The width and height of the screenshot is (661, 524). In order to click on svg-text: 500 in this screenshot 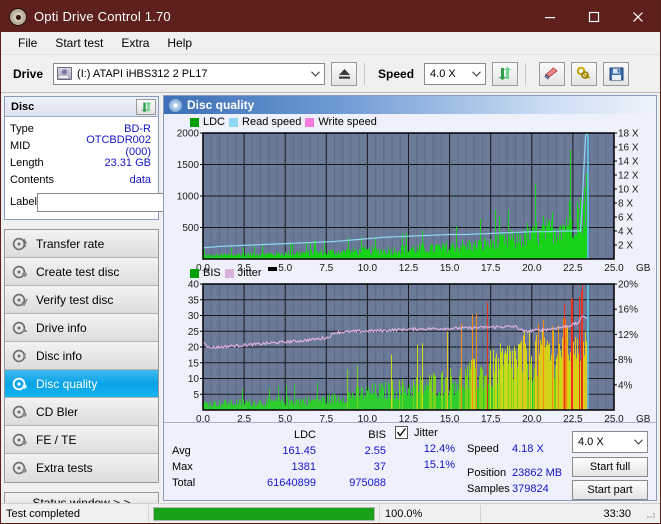, I will do `click(190, 228)`.